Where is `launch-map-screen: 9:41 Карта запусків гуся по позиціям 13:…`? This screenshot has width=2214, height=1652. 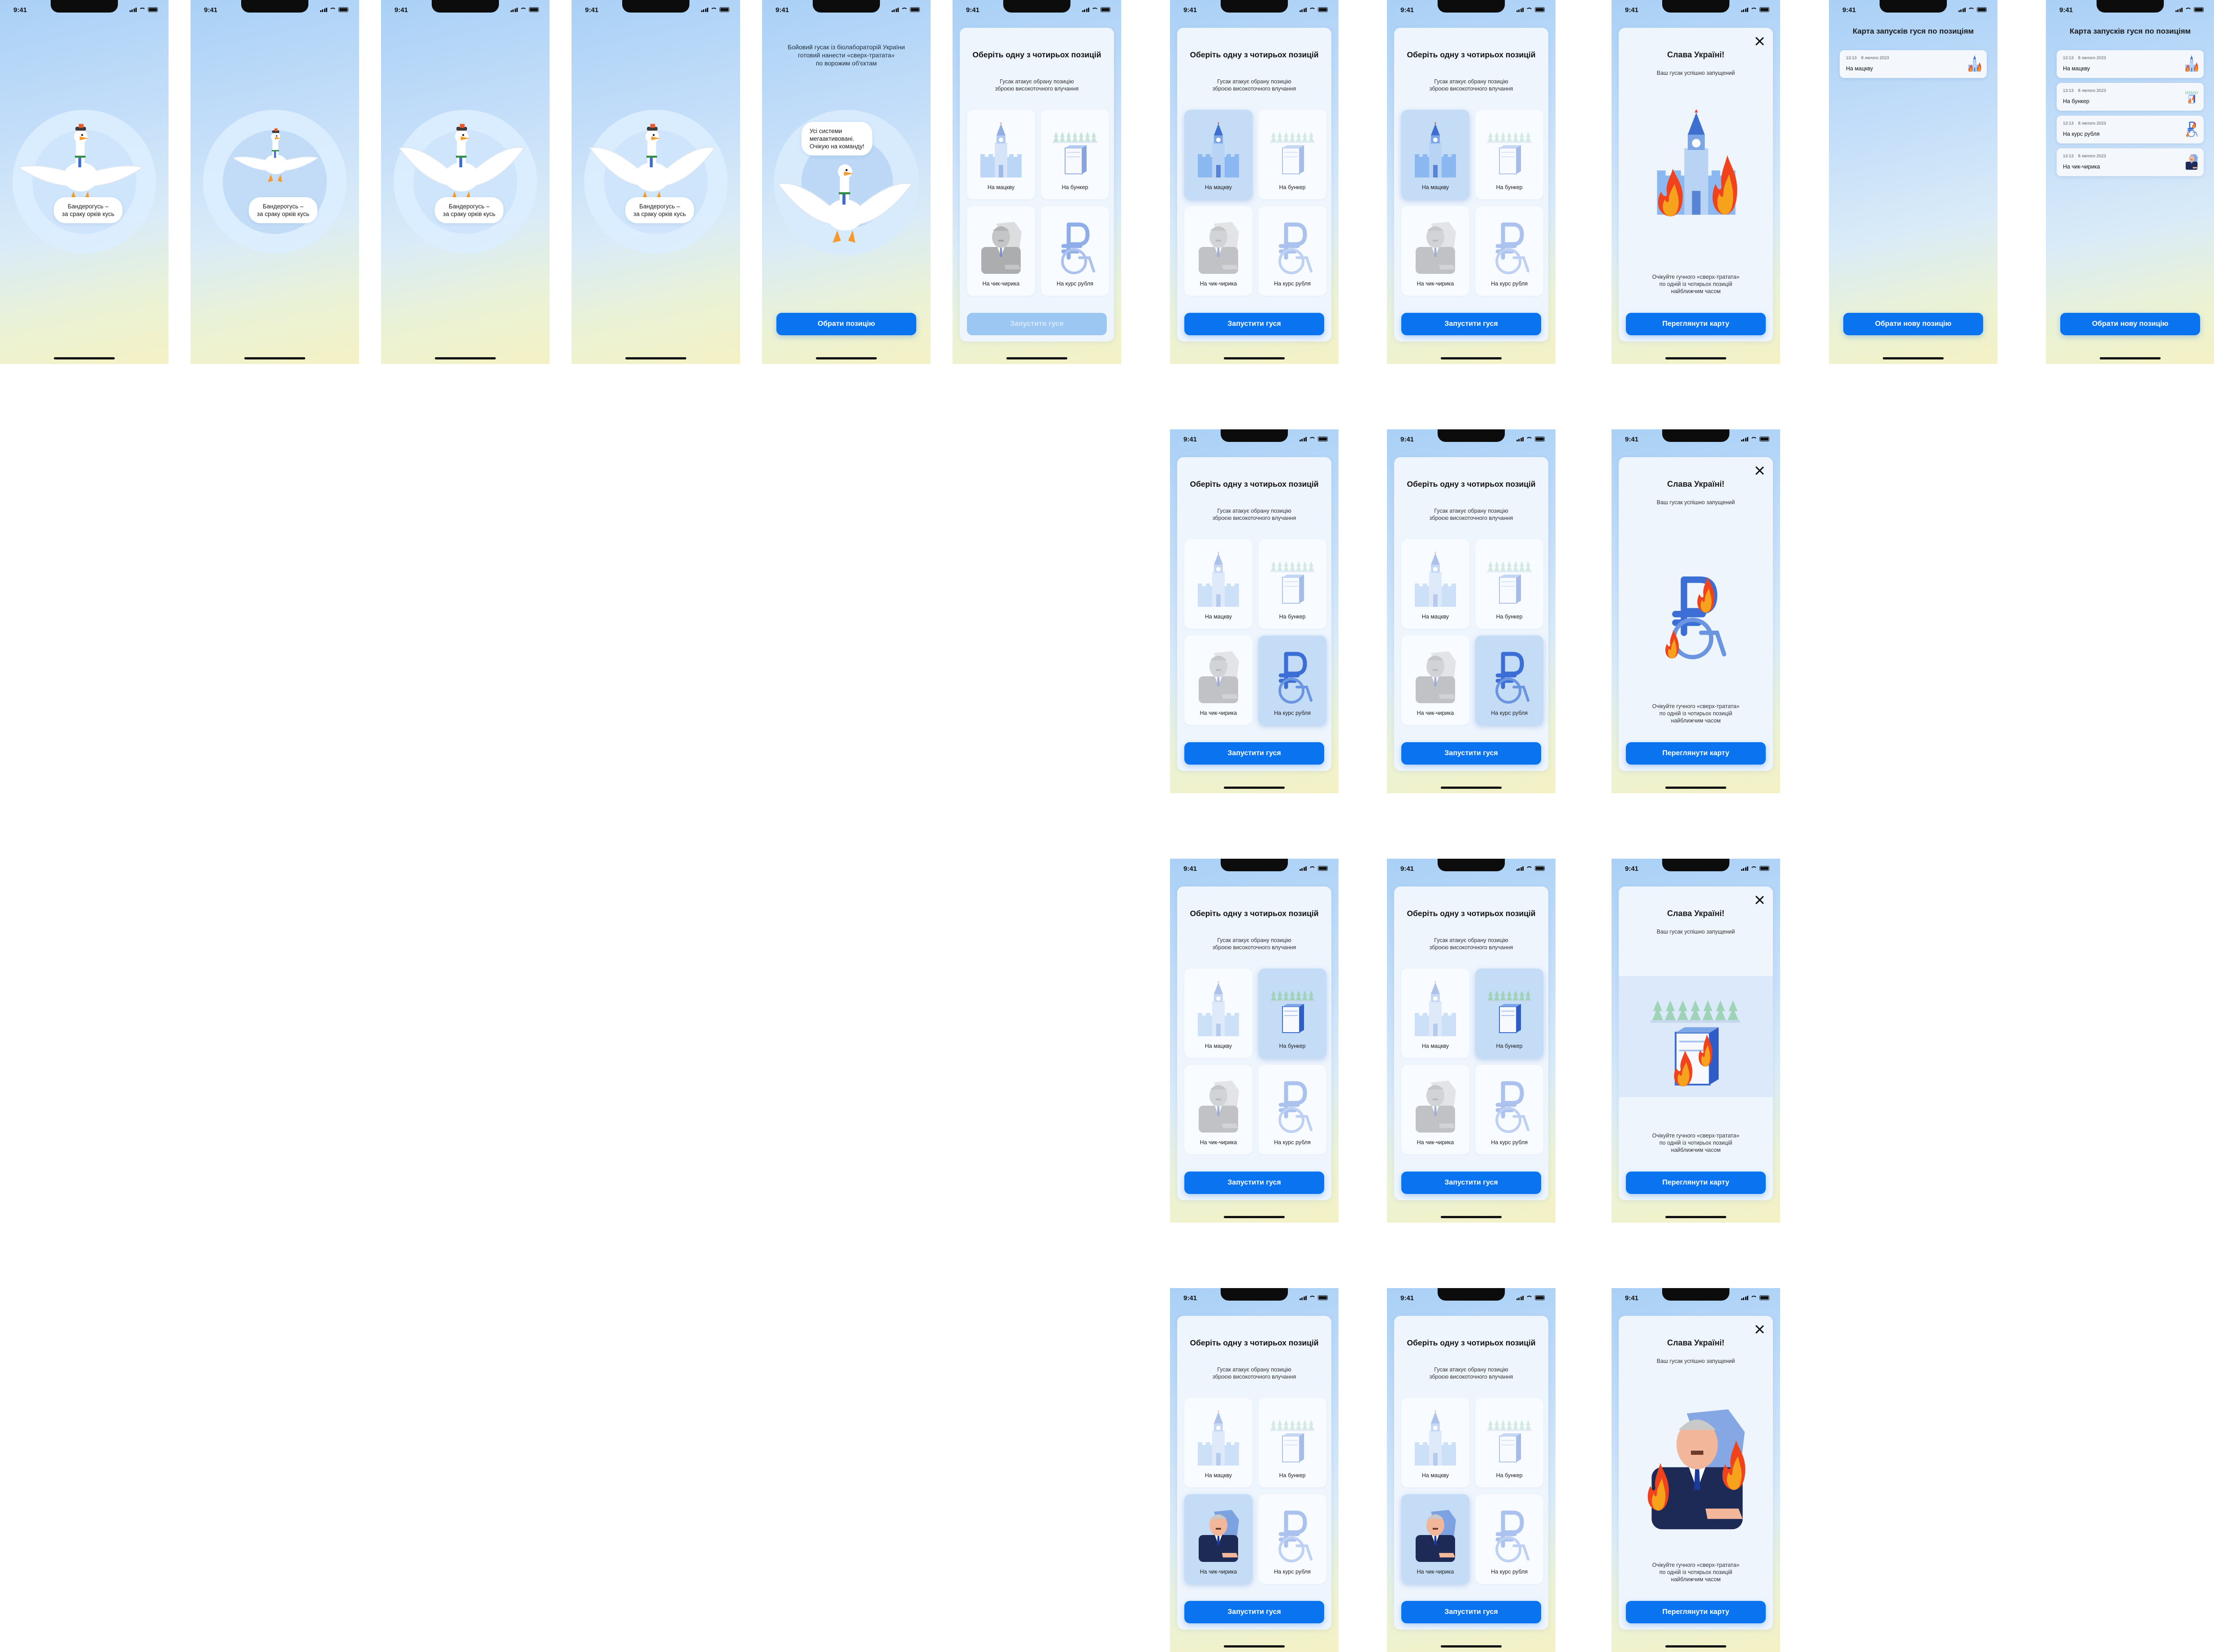 launch-map-screen: 9:41 Карта запусків гуся по позиціям 13:… is located at coordinates (1913, 182).